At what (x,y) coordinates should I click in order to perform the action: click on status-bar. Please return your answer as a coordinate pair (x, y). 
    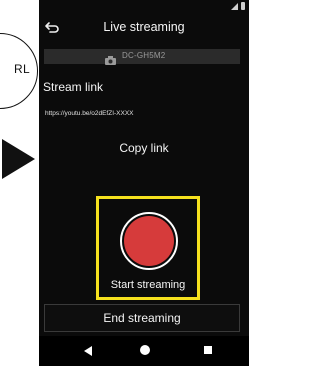
    Looking at the image, I should click on (144, 6).